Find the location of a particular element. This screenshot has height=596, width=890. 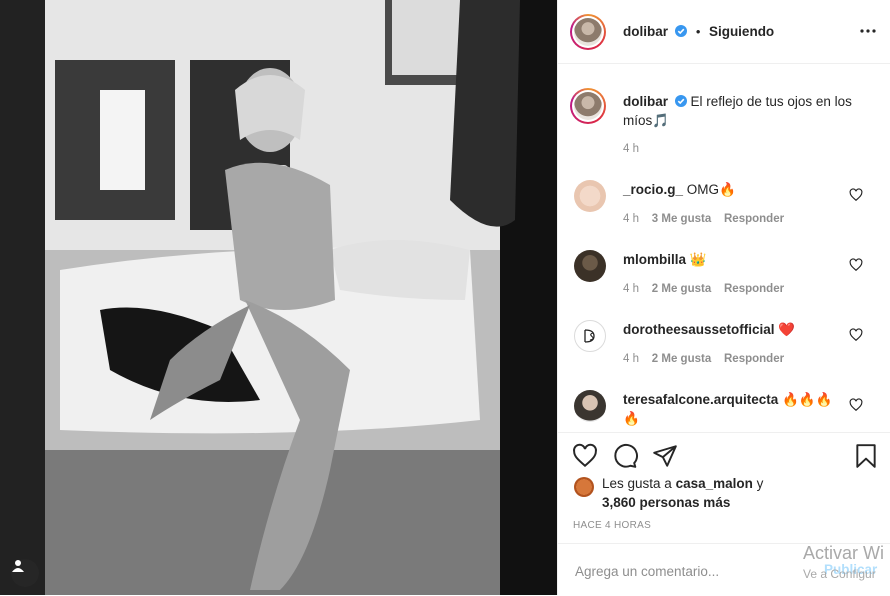

likes-others: 3,860 personas más is located at coordinates (666, 502).